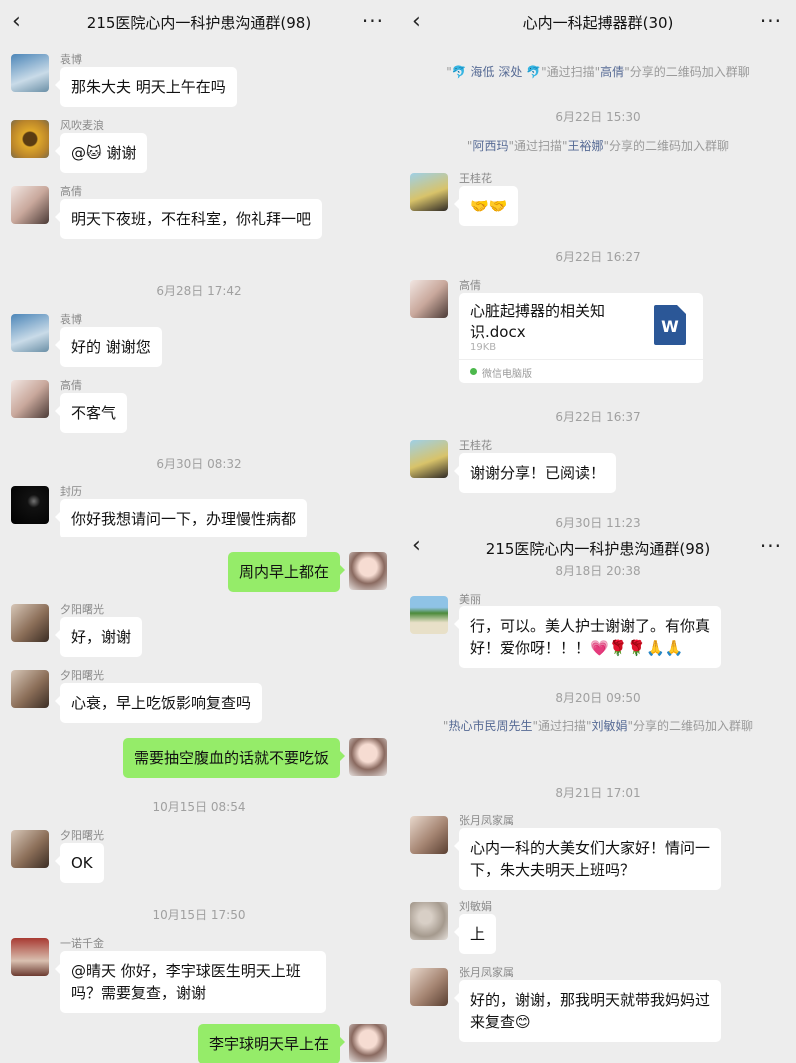 The width and height of the screenshot is (796, 1063). What do you see at coordinates (598, 117) in the screenshot?
I see `timestamp: 6月22日 15:30` at bounding box center [598, 117].